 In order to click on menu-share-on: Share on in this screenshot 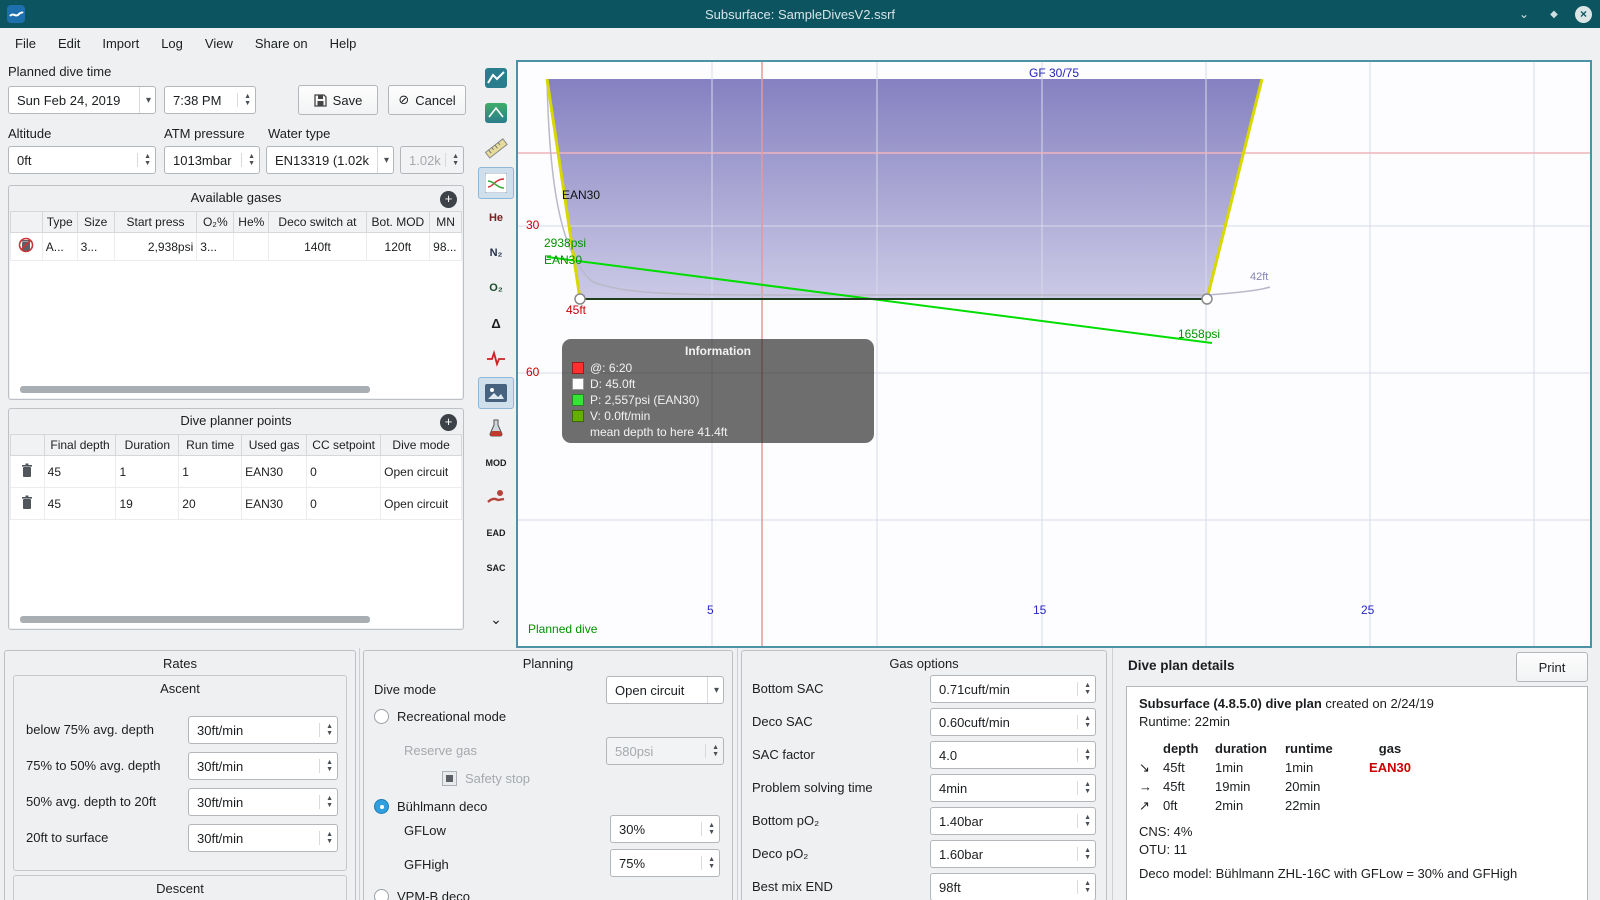, I will do `click(281, 43)`.